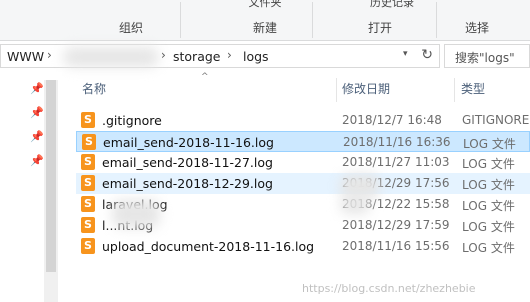 This screenshot has height=302, width=530. I want to click on ribbon-group-title: 打开, so click(379, 28).